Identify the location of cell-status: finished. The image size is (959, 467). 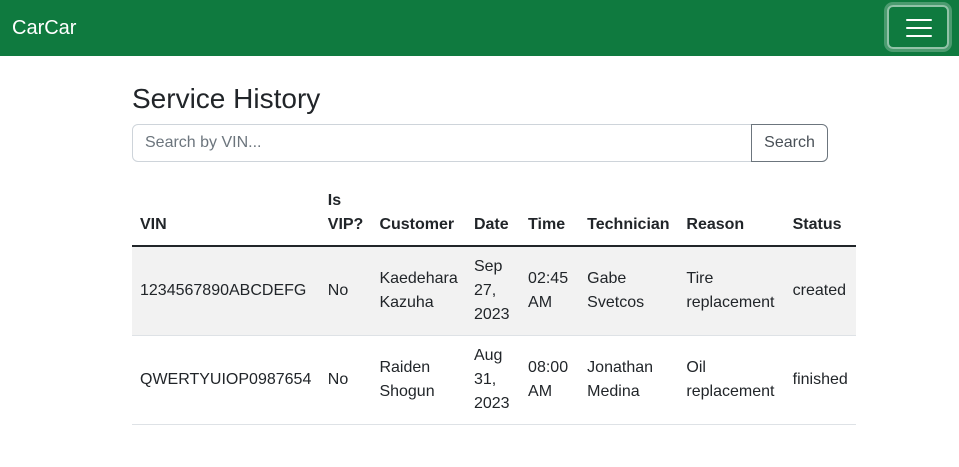
(820, 380).